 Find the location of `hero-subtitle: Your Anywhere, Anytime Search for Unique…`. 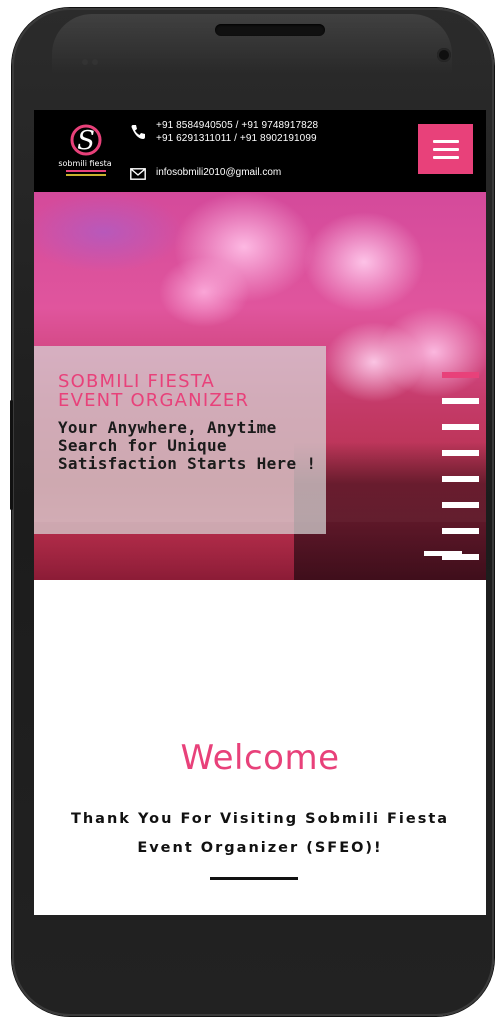

hero-subtitle: Your Anywhere, Anytime Search for Unique… is located at coordinates (187, 445).